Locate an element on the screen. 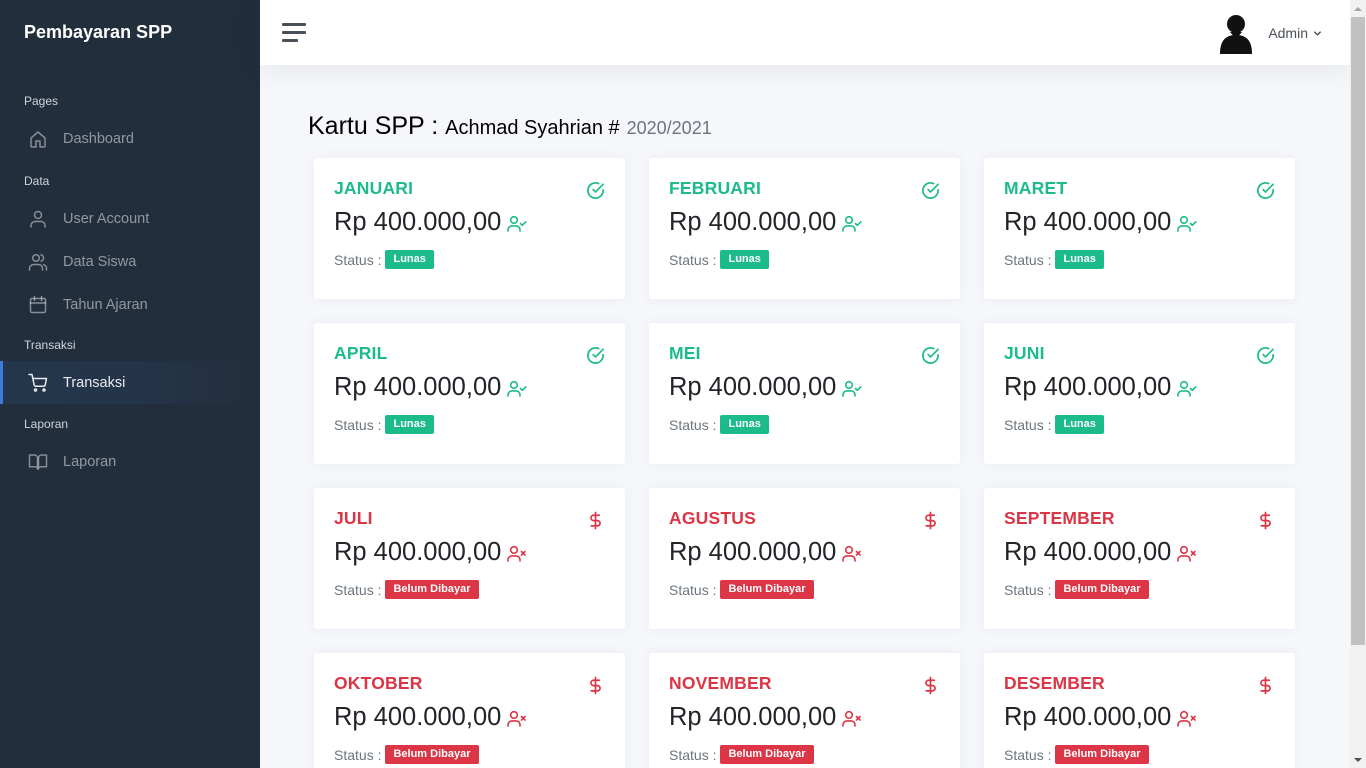 Image resolution: width=1366 pixels, height=768 pixels. shopping-cart-icon is located at coordinates (38, 383).